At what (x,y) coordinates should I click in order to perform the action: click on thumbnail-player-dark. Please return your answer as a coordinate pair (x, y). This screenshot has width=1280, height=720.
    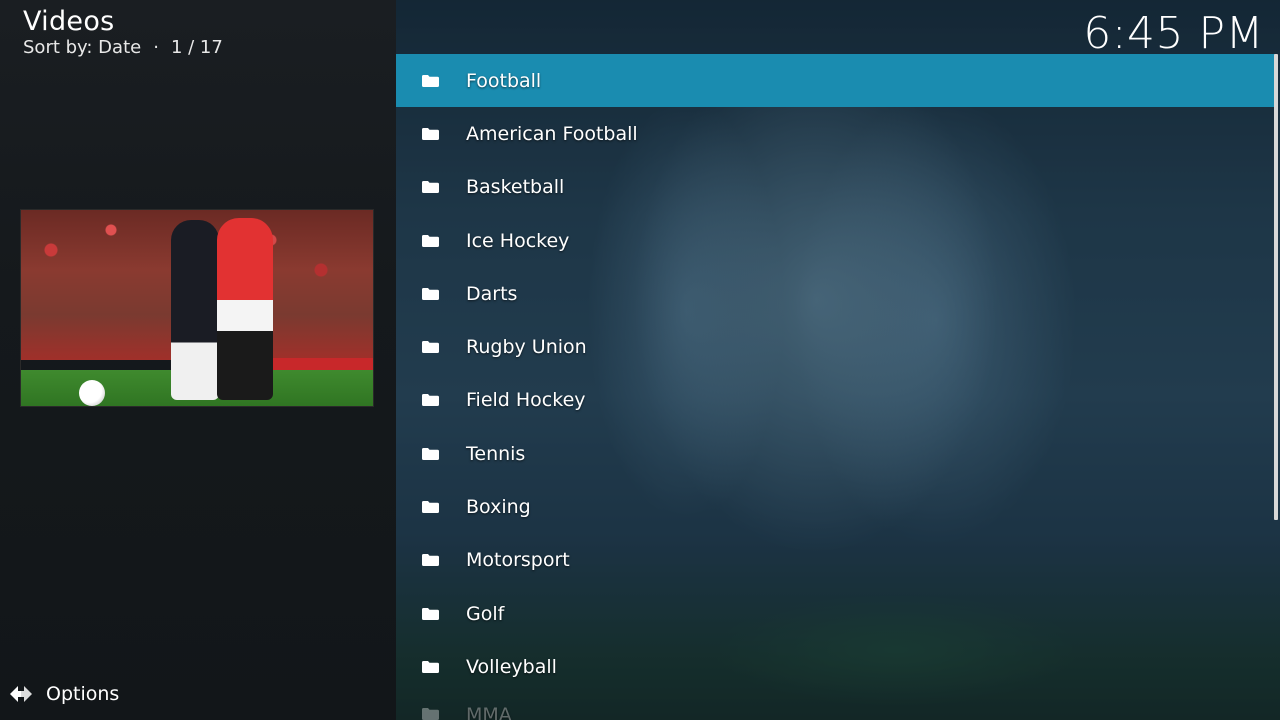
    Looking at the image, I should click on (195, 310).